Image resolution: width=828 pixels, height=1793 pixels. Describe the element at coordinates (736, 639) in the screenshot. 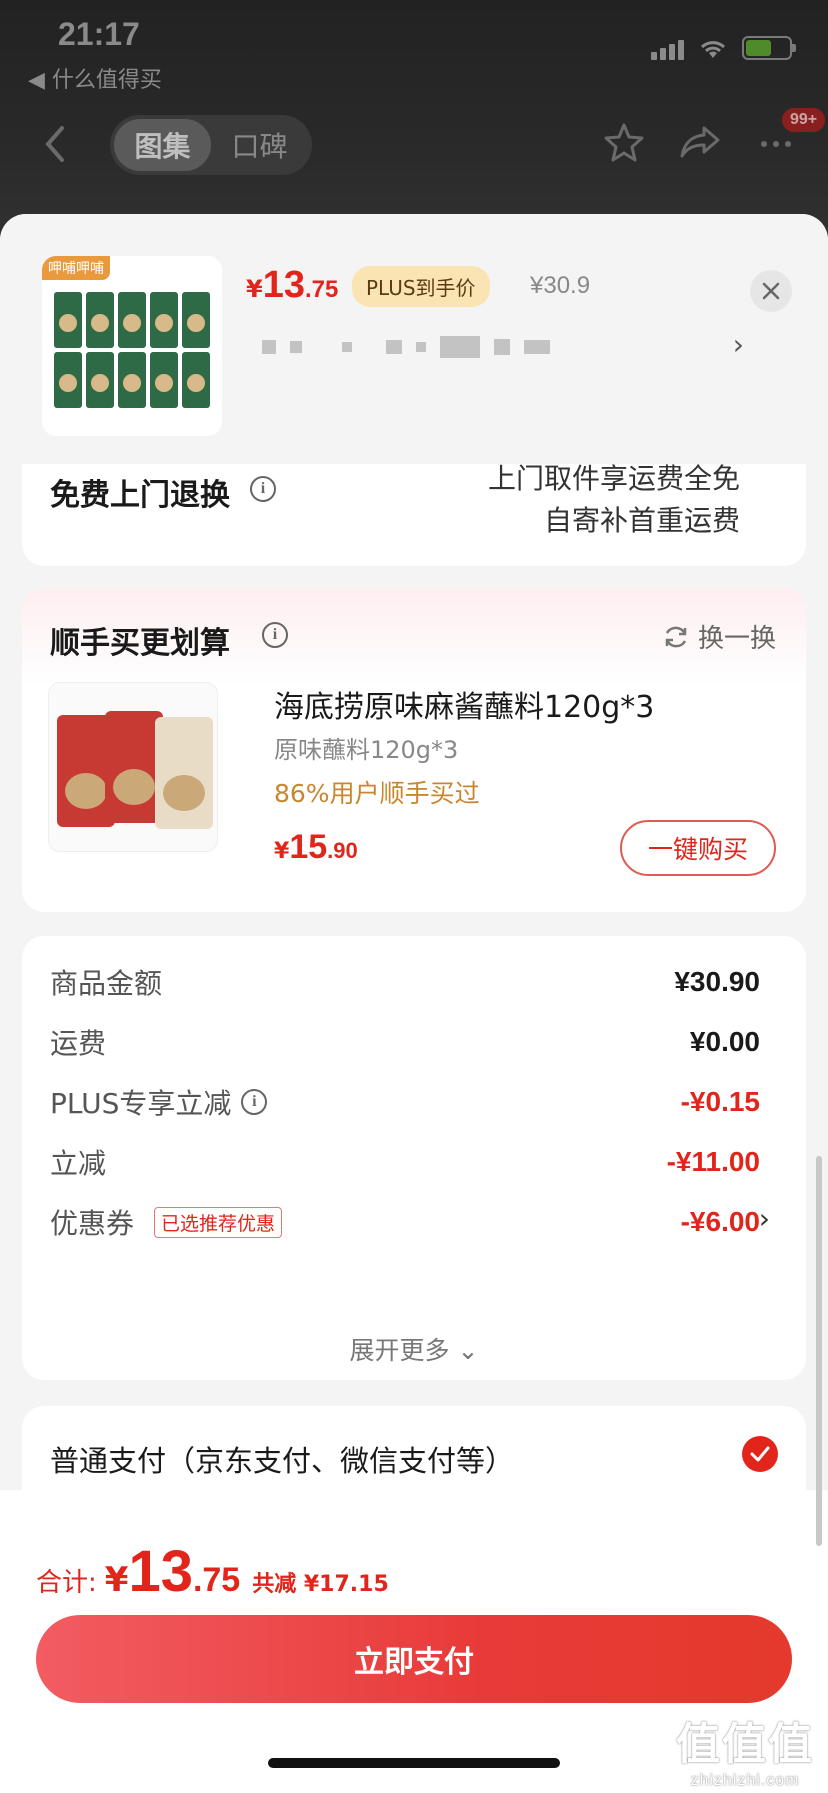

I see `refresh-label: 换一换` at that location.